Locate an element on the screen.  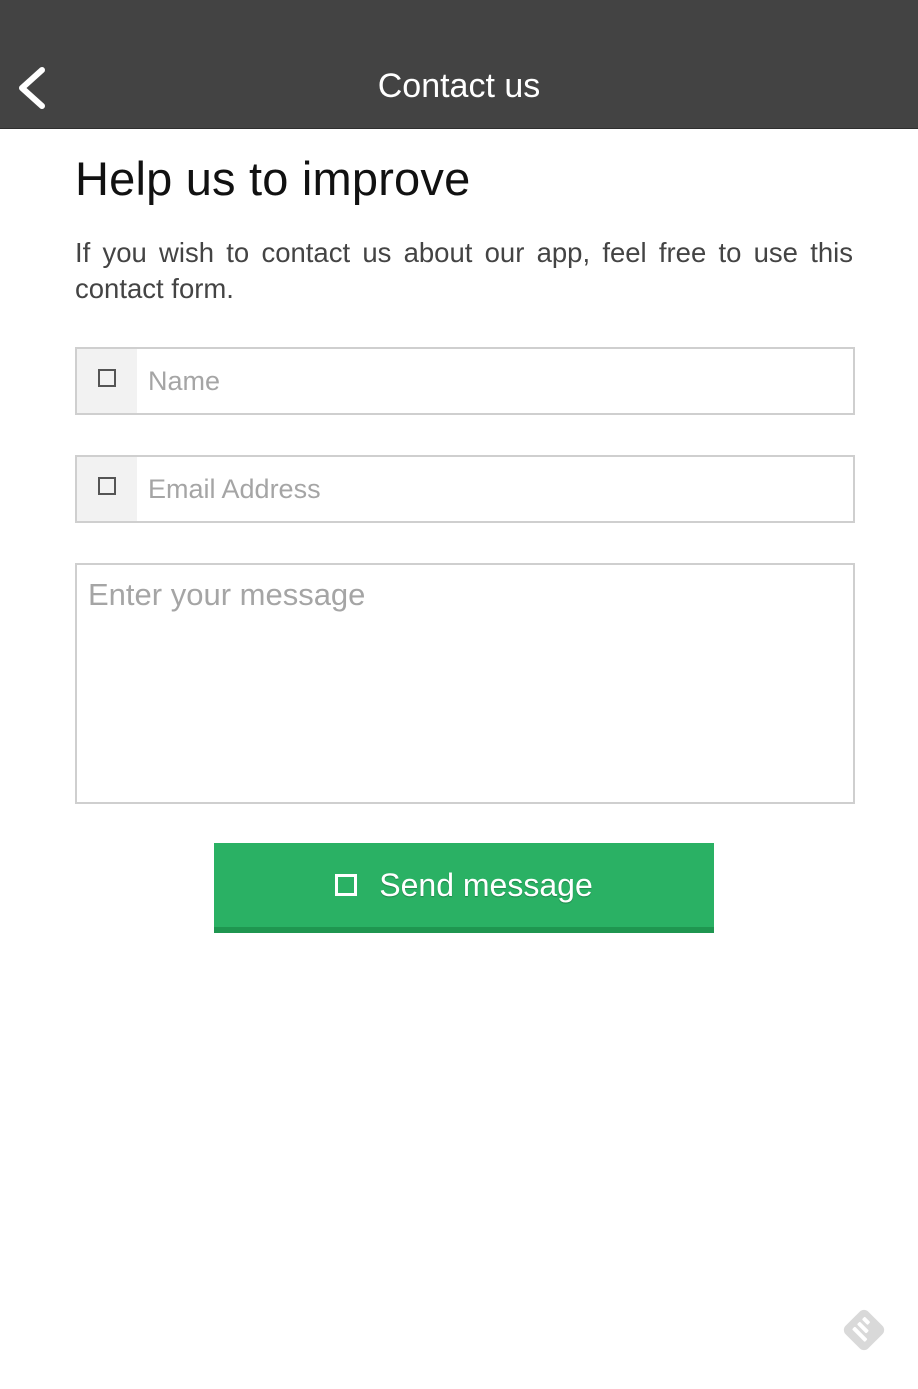
user-icon is located at coordinates (107, 378).